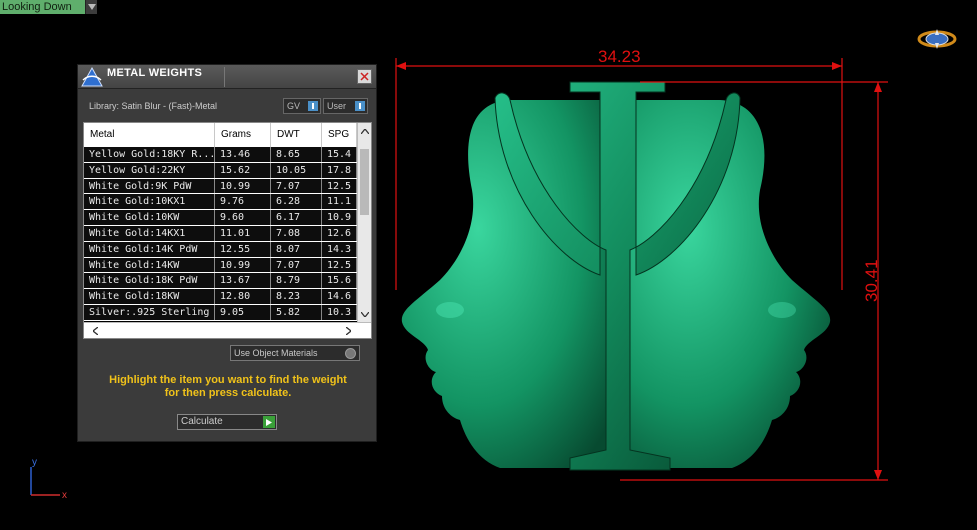 The height and width of the screenshot is (530, 977). What do you see at coordinates (339, 135) in the screenshot?
I see `column-header-spg: SPG` at bounding box center [339, 135].